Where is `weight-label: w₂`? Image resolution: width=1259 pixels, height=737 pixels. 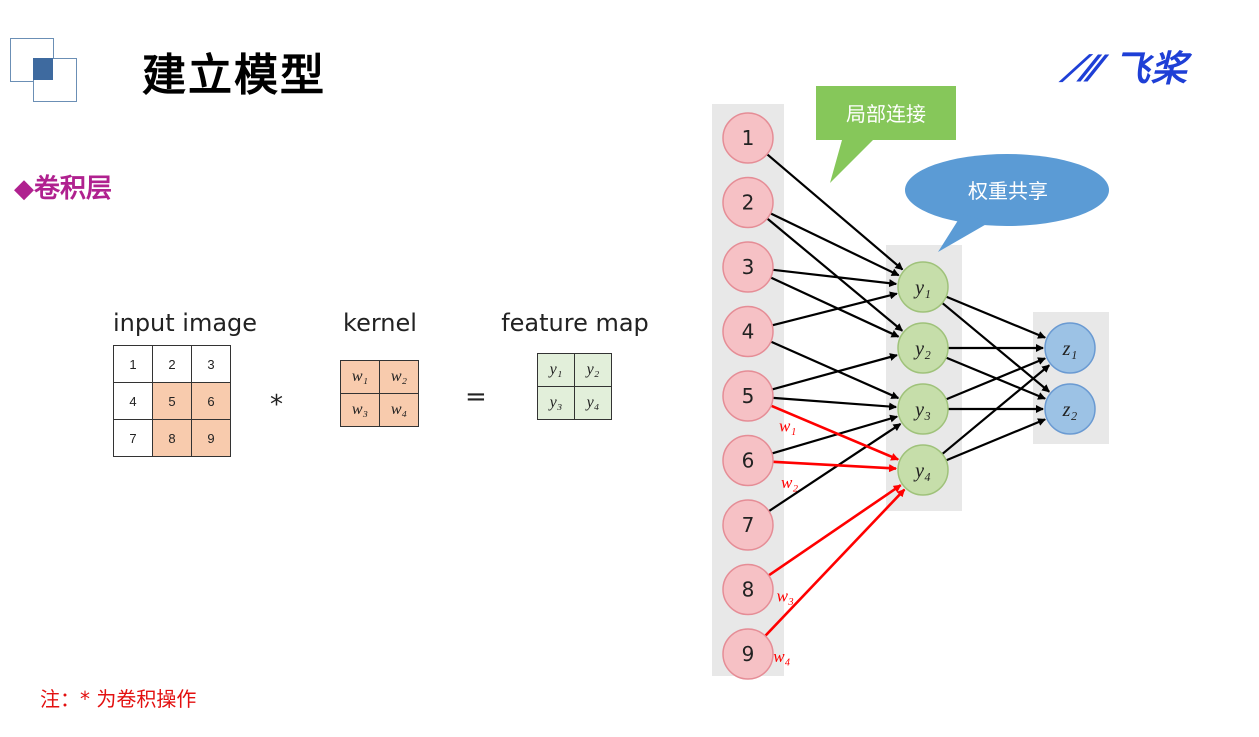
weight-label: w₂ is located at coordinates (789, 482).